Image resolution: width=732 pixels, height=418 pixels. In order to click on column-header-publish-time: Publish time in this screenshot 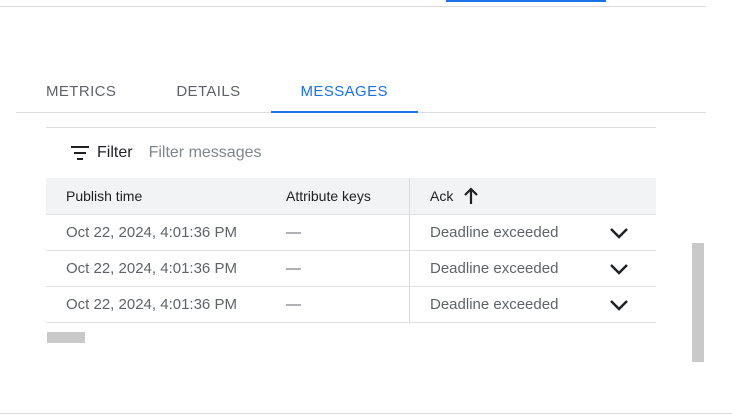, I will do `click(156, 196)`.